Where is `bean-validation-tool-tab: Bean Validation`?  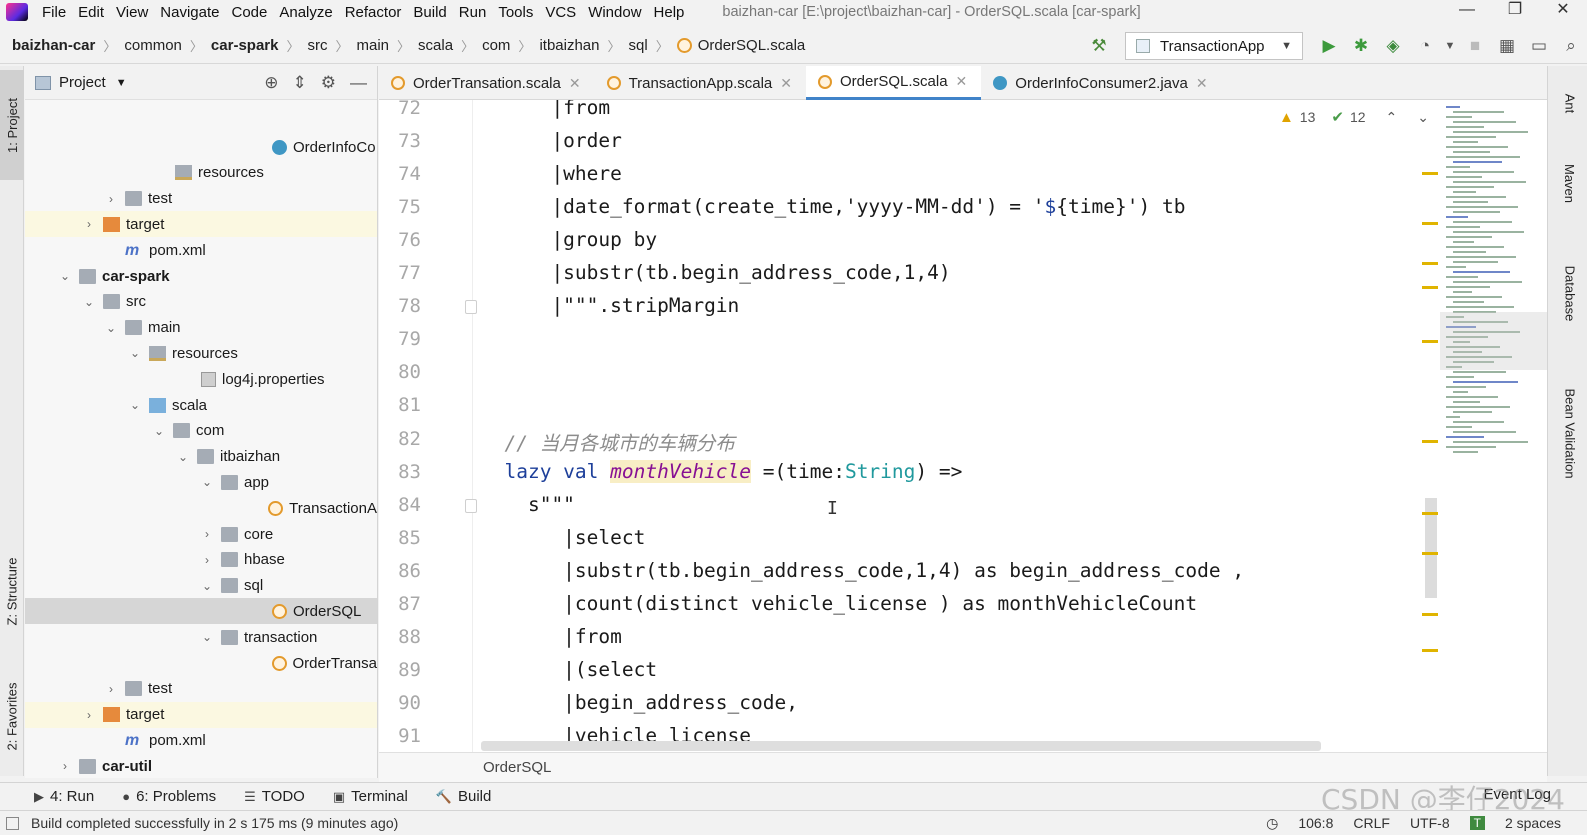 bean-validation-tool-tab: Bean Validation is located at coordinates (1570, 433).